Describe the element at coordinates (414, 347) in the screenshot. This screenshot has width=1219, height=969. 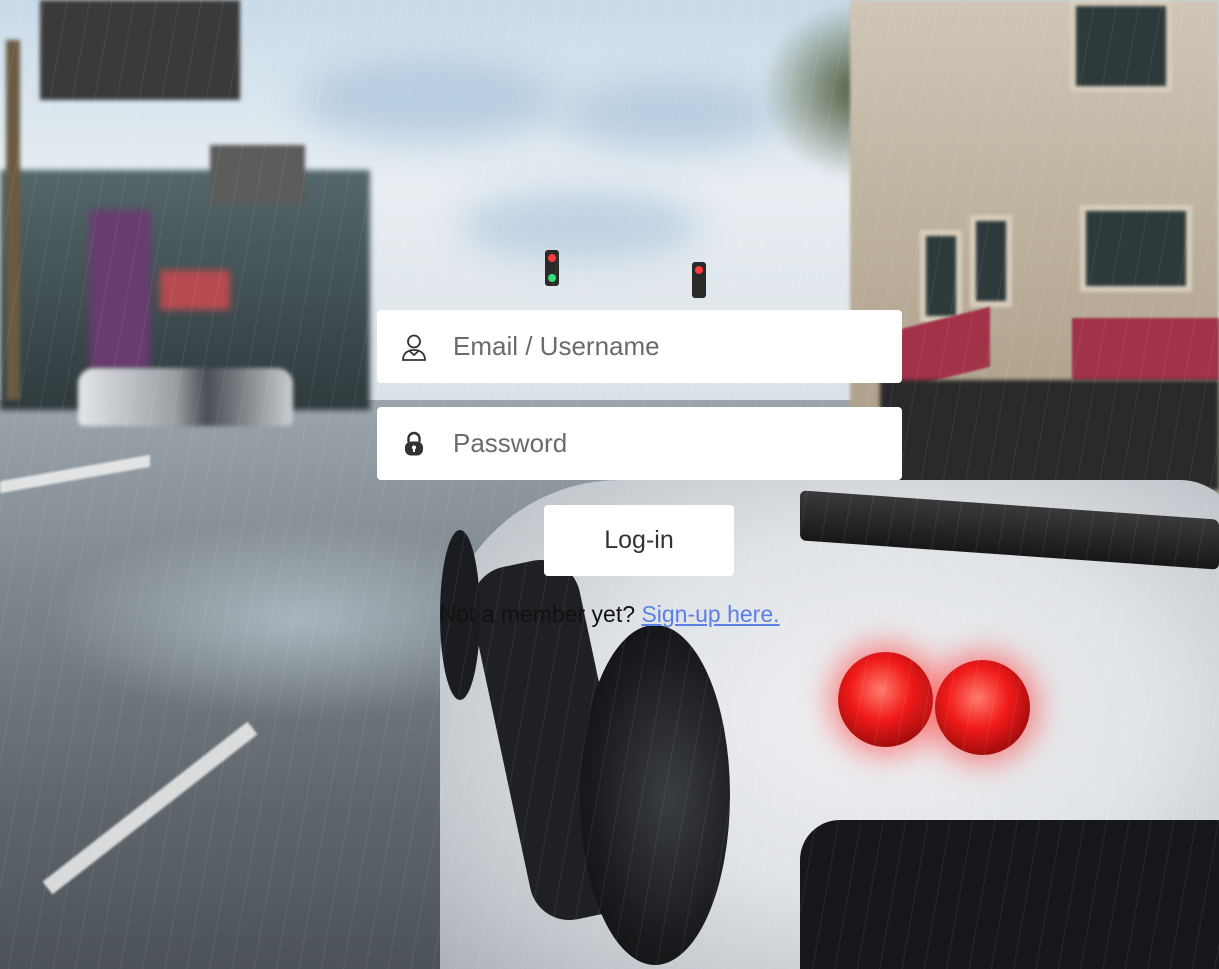
I see `user-icon` at that location.